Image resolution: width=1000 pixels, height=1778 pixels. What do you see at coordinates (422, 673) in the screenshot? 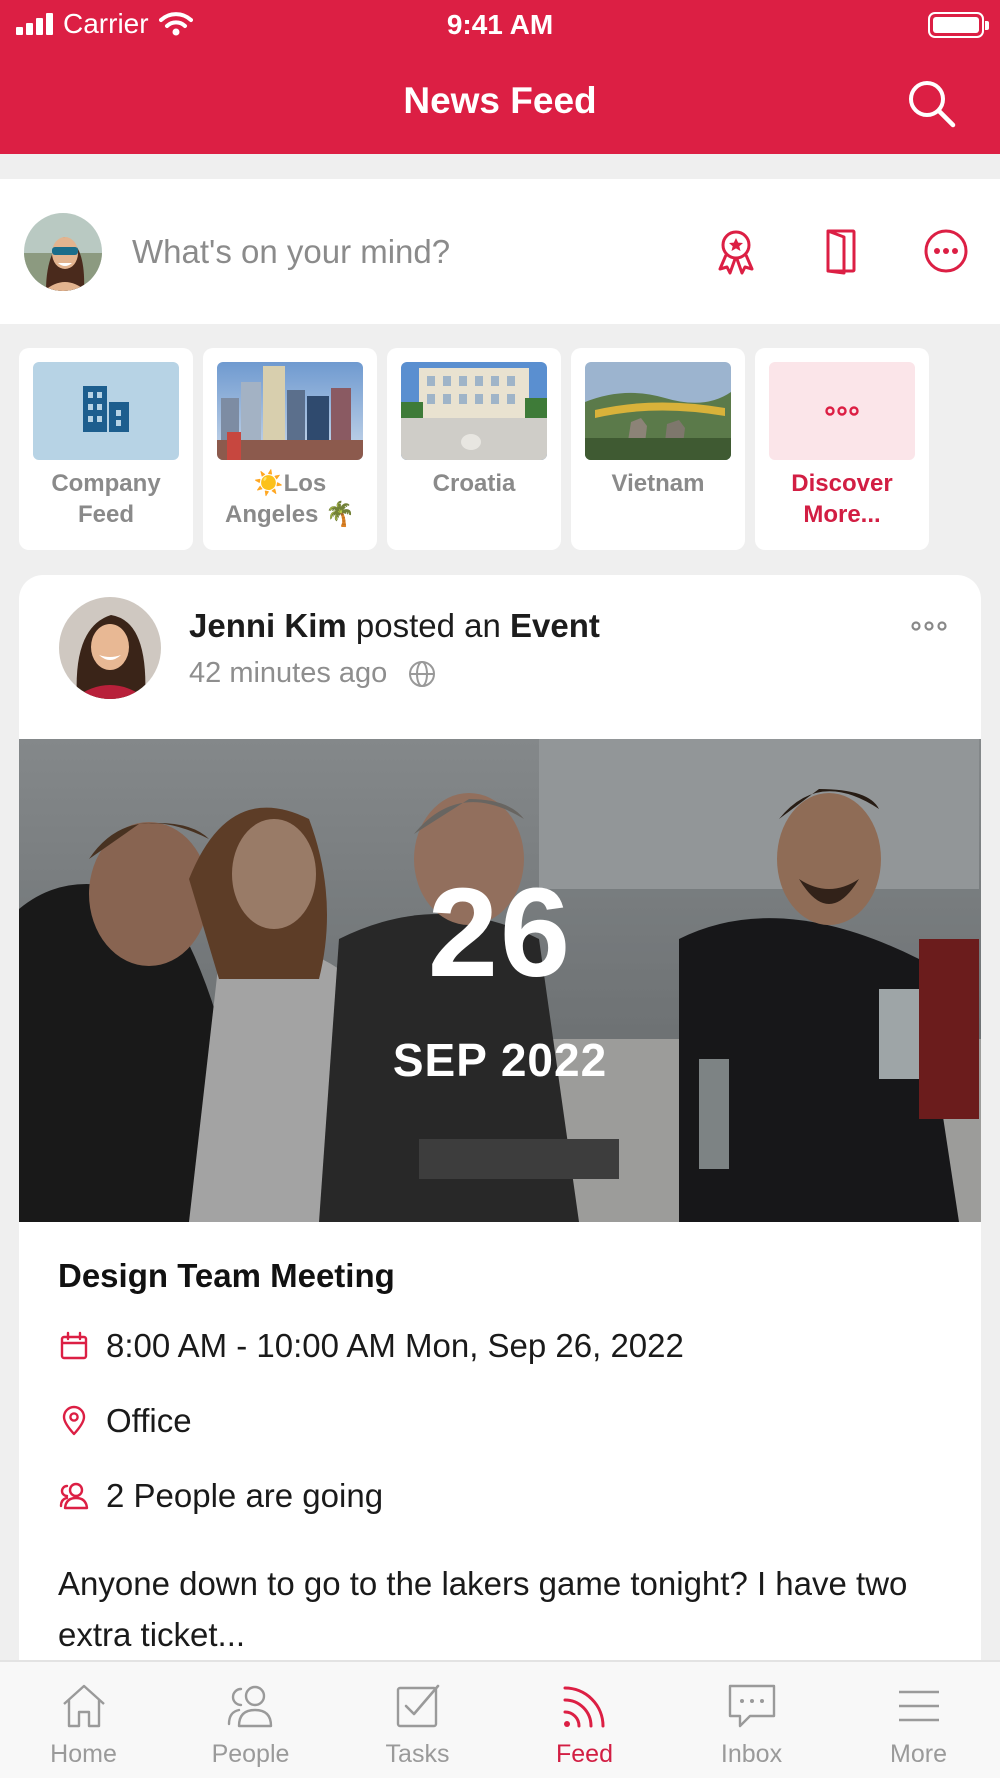
I see `globe-icon` at bounding box center [422, 673].